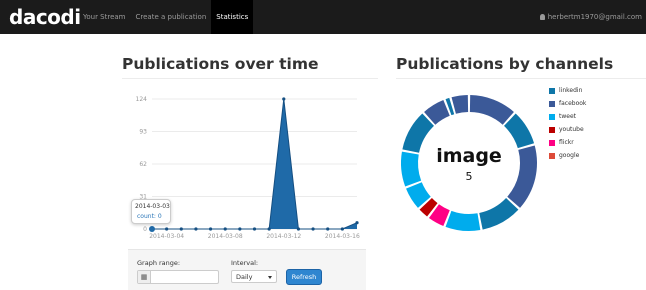  Describe the element at coordinates (142, 99) in the screenshot. I see `y-tick-label: 124` at that location.